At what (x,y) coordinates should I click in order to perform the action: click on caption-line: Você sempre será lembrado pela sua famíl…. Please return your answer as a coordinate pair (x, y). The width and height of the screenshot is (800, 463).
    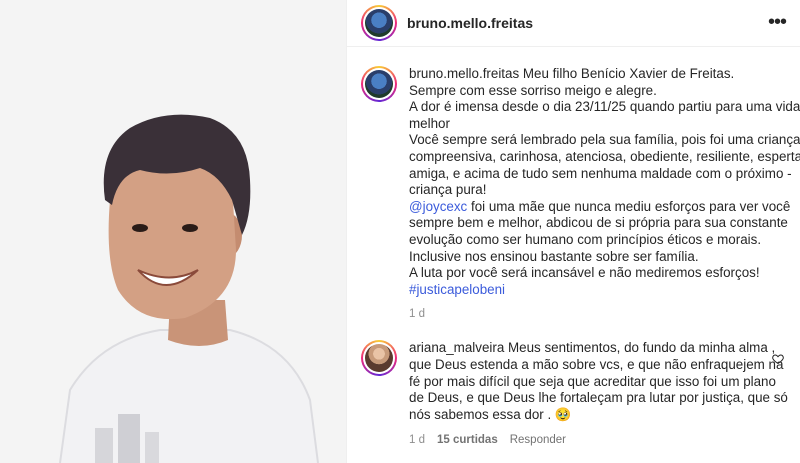
    Looking at the image, I should click on (604, 140).